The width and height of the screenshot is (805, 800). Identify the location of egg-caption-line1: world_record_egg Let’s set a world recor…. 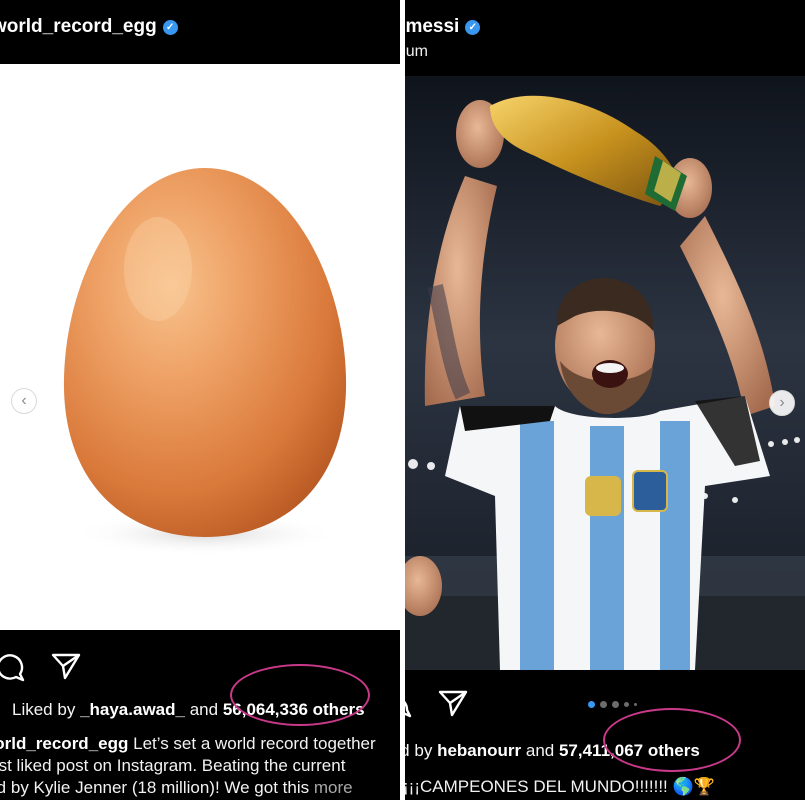
(188, 743).